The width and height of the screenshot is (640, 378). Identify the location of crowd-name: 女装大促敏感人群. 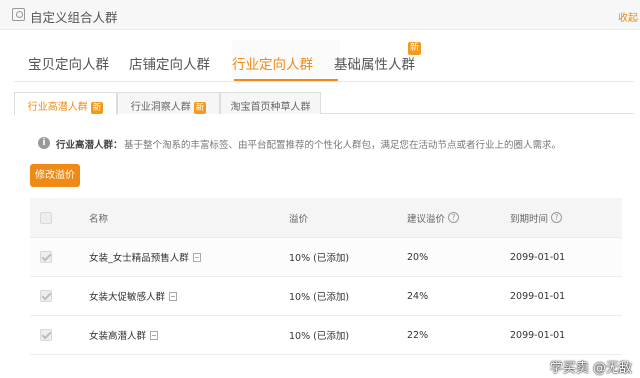
(127, 297).